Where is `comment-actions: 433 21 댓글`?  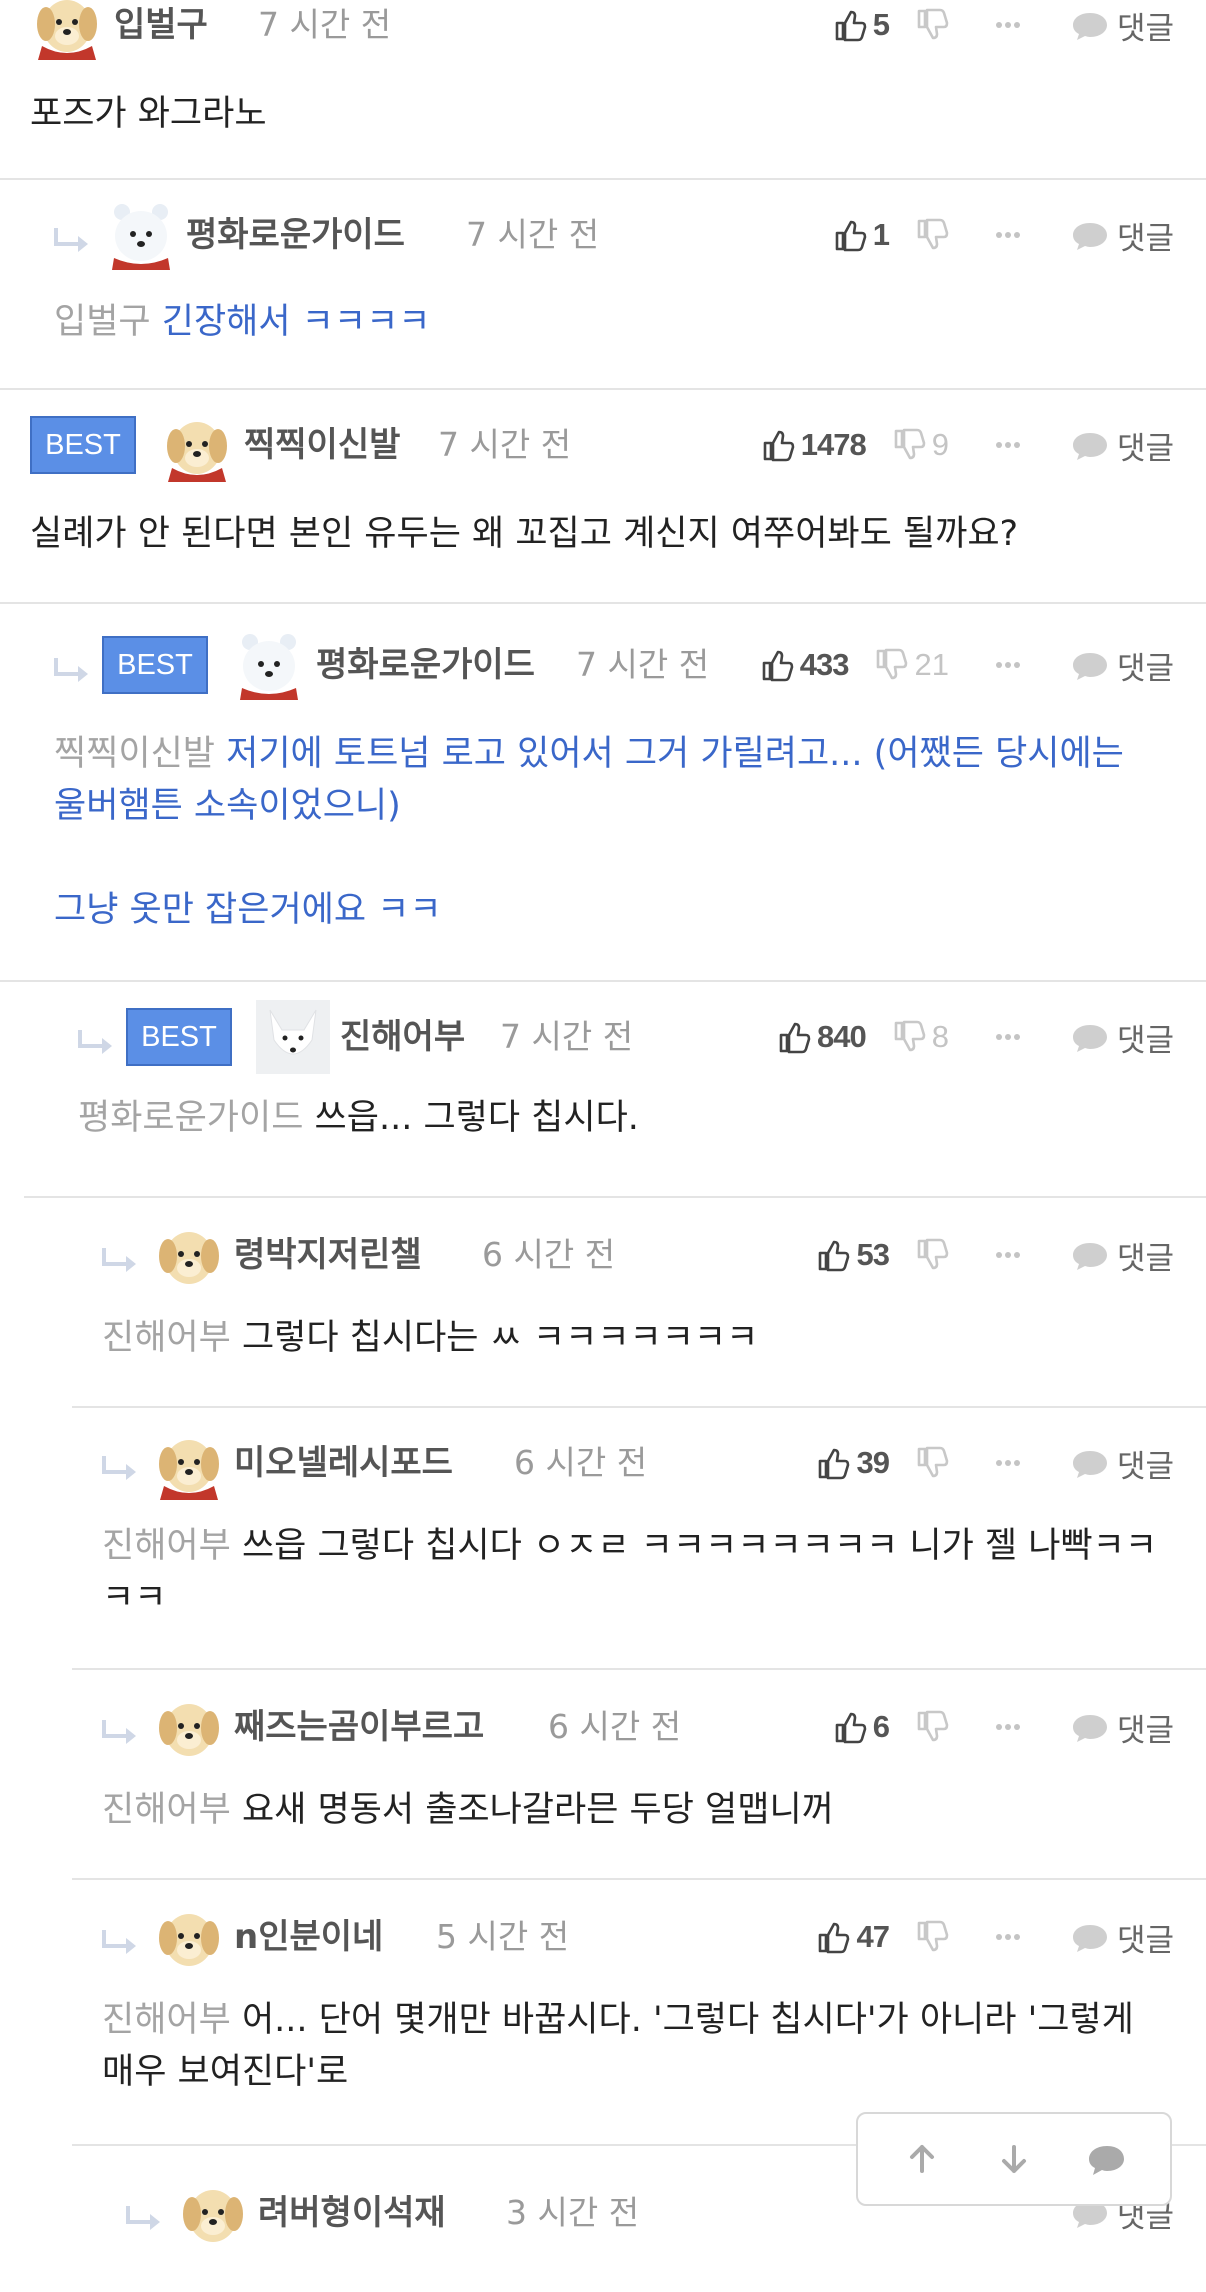
comment-actions: 433 21 댓글 is located at coordinates (967, 665).